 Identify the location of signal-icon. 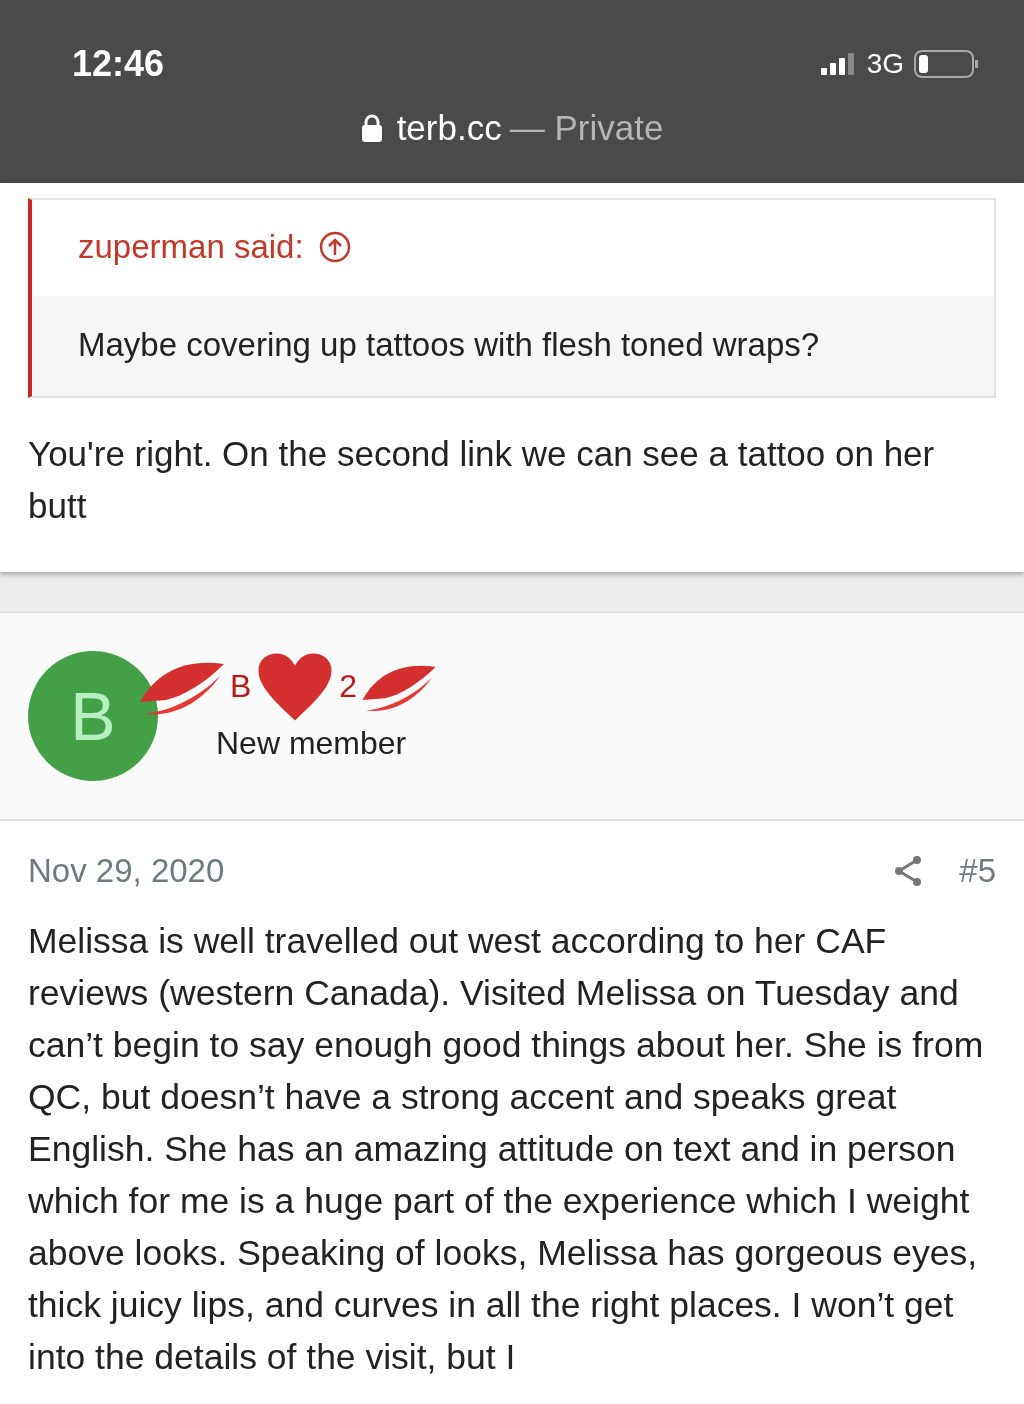
(838, 64).